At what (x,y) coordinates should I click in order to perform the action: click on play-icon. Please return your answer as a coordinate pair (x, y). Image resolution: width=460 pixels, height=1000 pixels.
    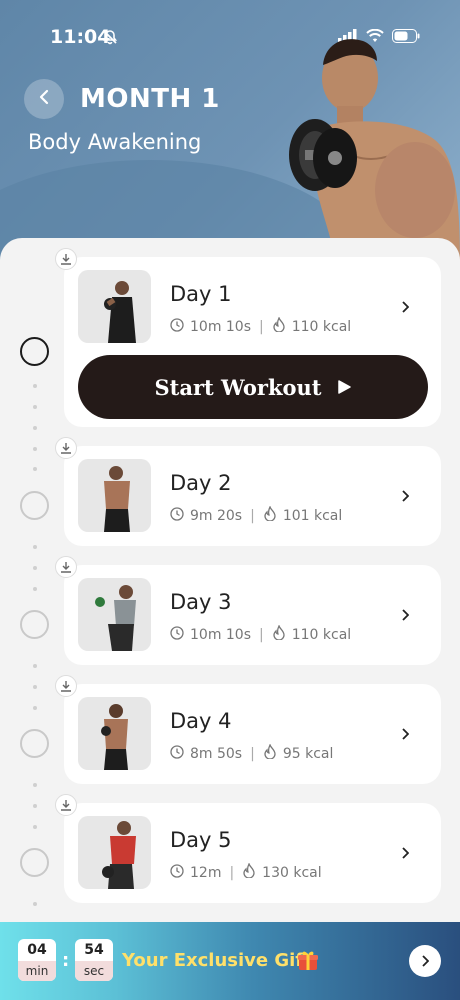
    Looking at the image, I should click on (344, 387).